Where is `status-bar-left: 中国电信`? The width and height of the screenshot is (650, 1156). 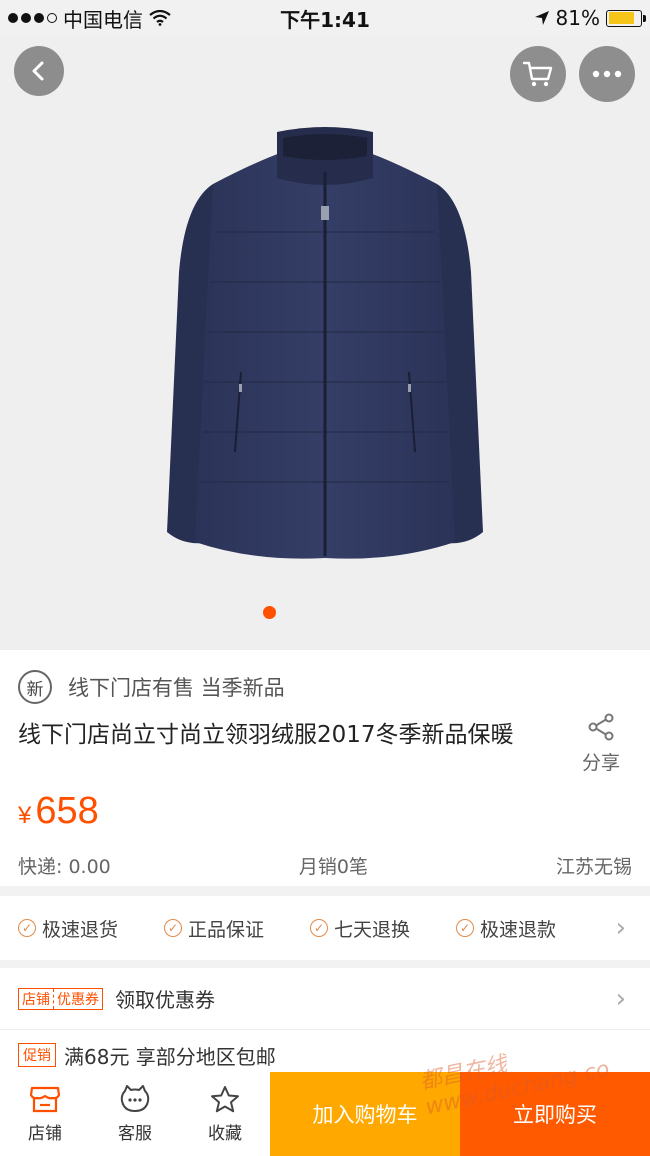 status-bar-left: 中国电信 is located at coordinates (89, 18).